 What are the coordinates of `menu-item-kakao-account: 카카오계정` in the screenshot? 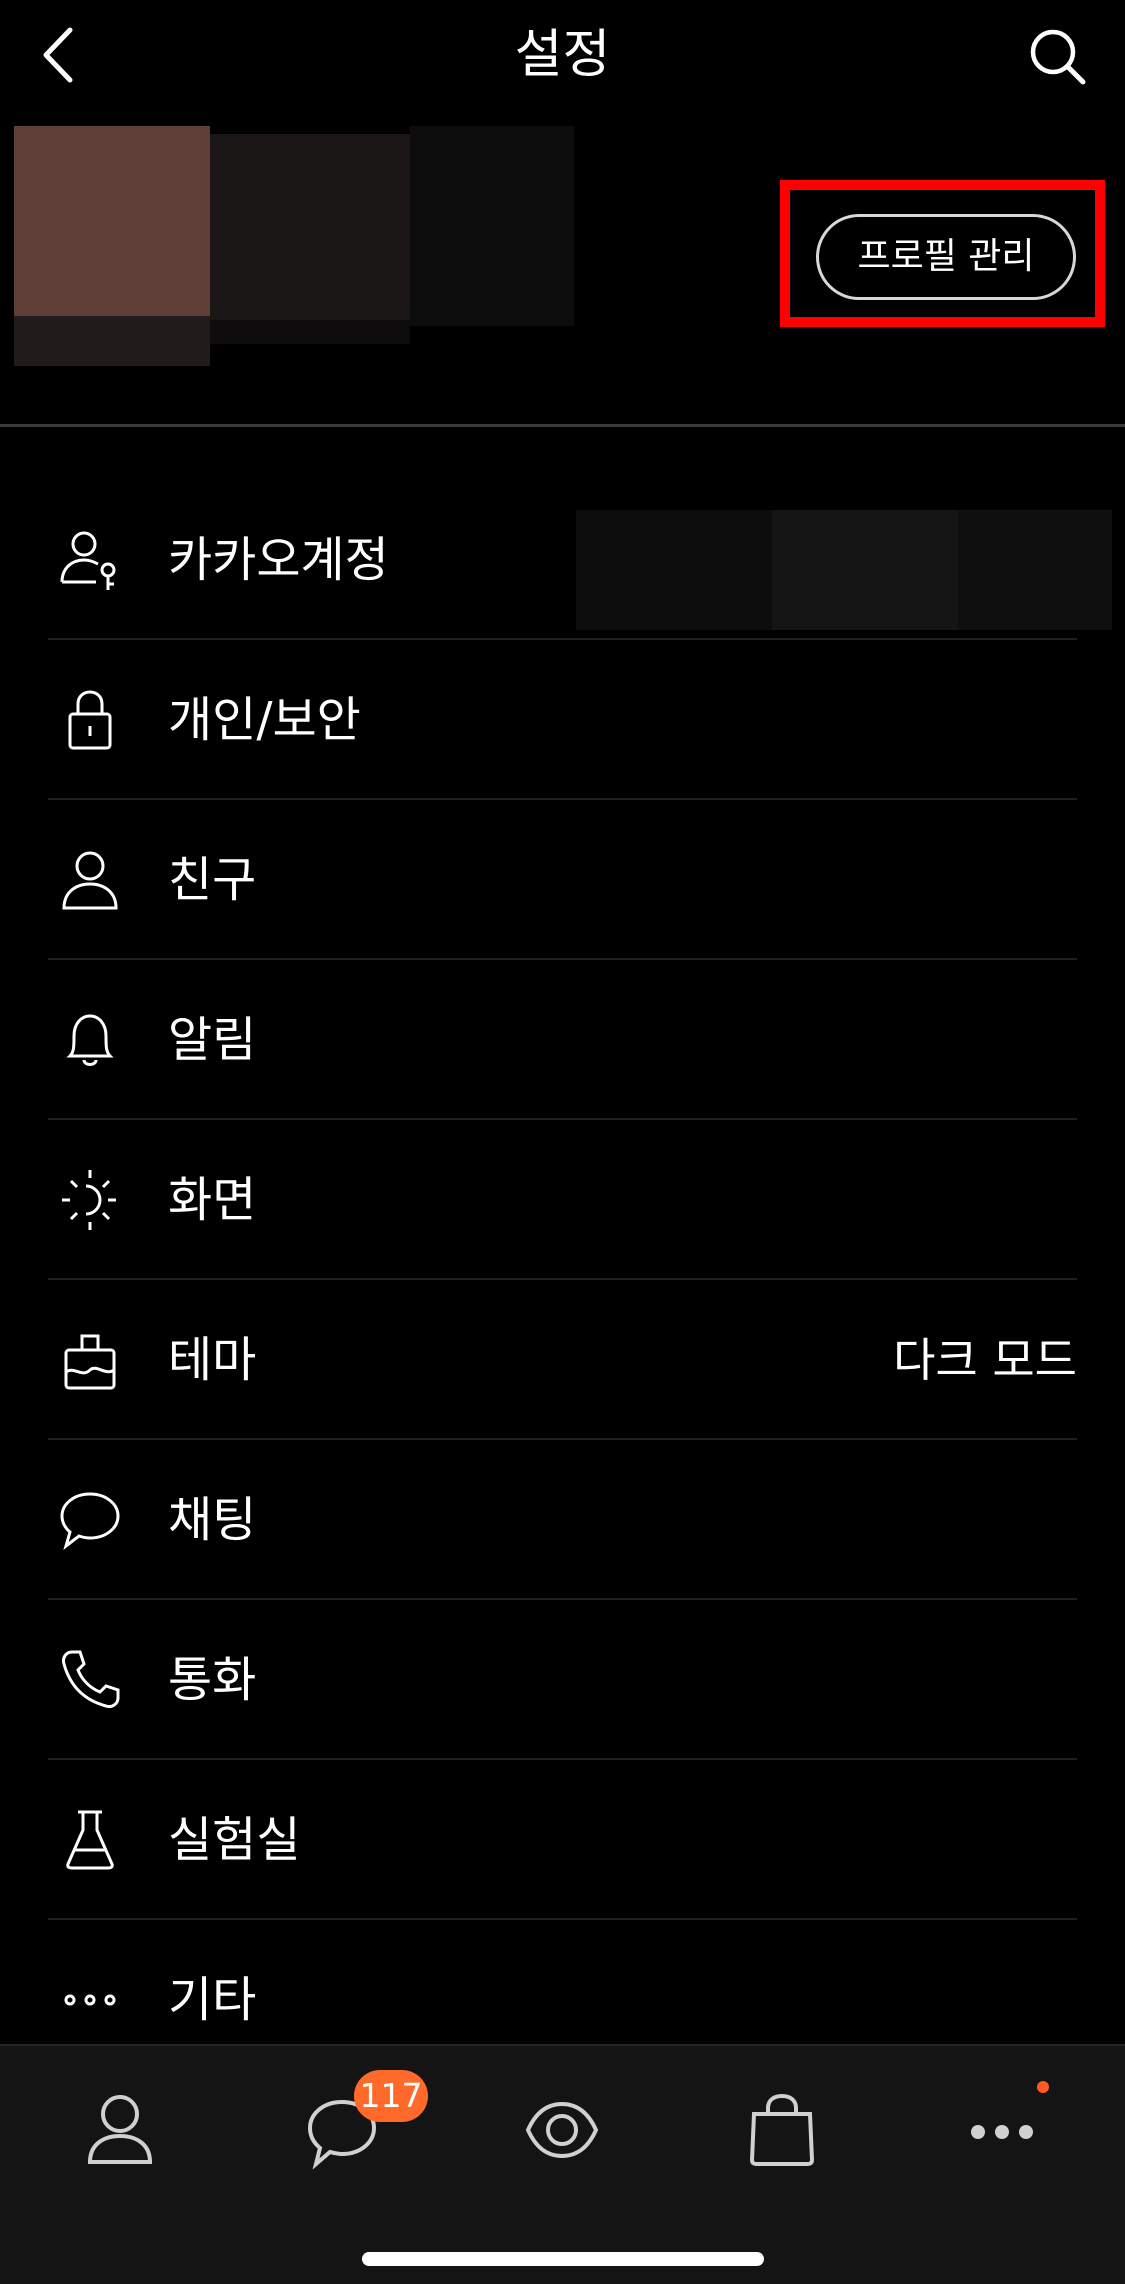 It's located at (562, 560).